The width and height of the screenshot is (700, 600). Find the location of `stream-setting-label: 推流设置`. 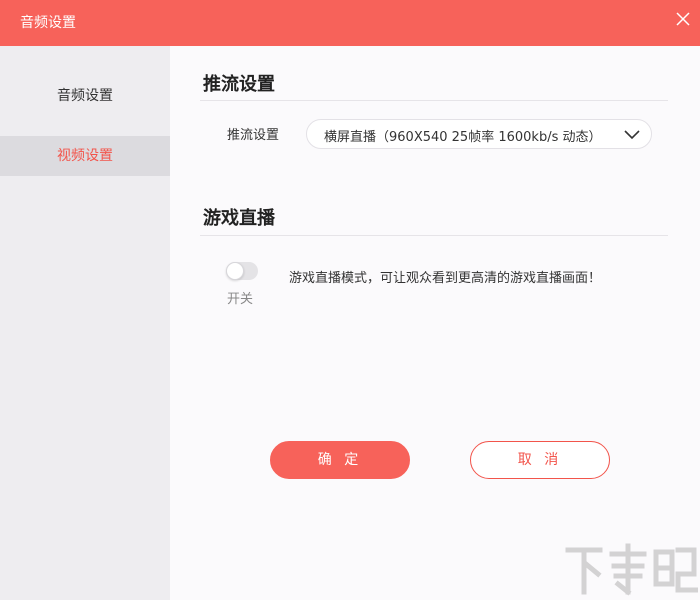

stream-setting-label: 推流设置 is located at coordinates (253, 135).